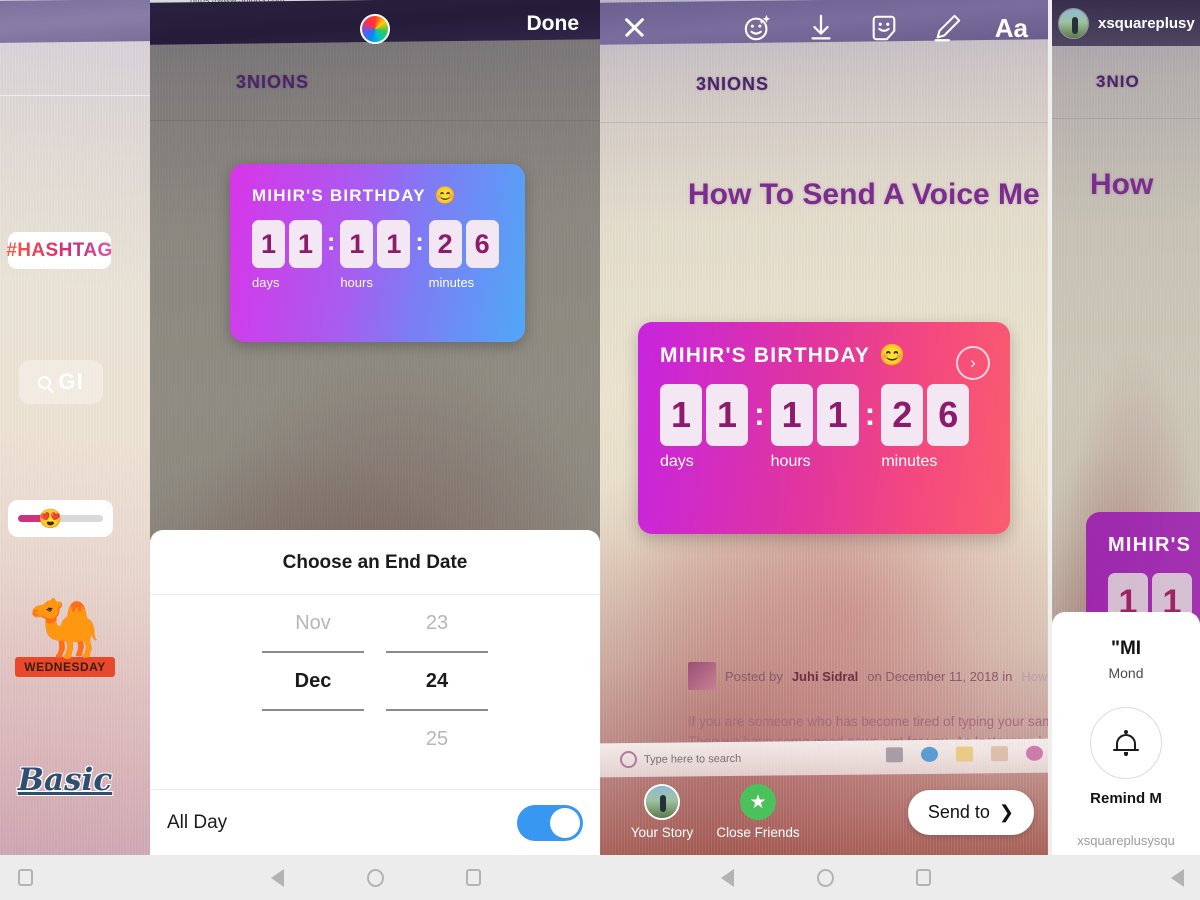 The height and width of the screenshot is (900, 1200). I want to click on days-boxes: 1 1, so click(704, 415).